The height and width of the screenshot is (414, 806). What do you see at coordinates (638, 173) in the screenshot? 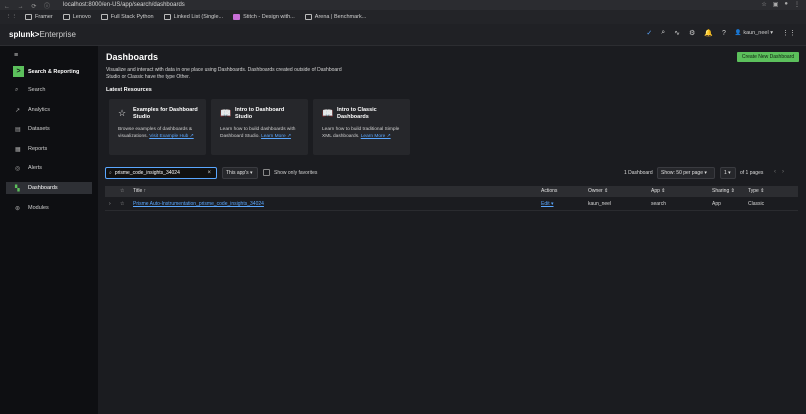
I see `dashboard-count: 1 Dashboard` at bounding box center [638, 173].